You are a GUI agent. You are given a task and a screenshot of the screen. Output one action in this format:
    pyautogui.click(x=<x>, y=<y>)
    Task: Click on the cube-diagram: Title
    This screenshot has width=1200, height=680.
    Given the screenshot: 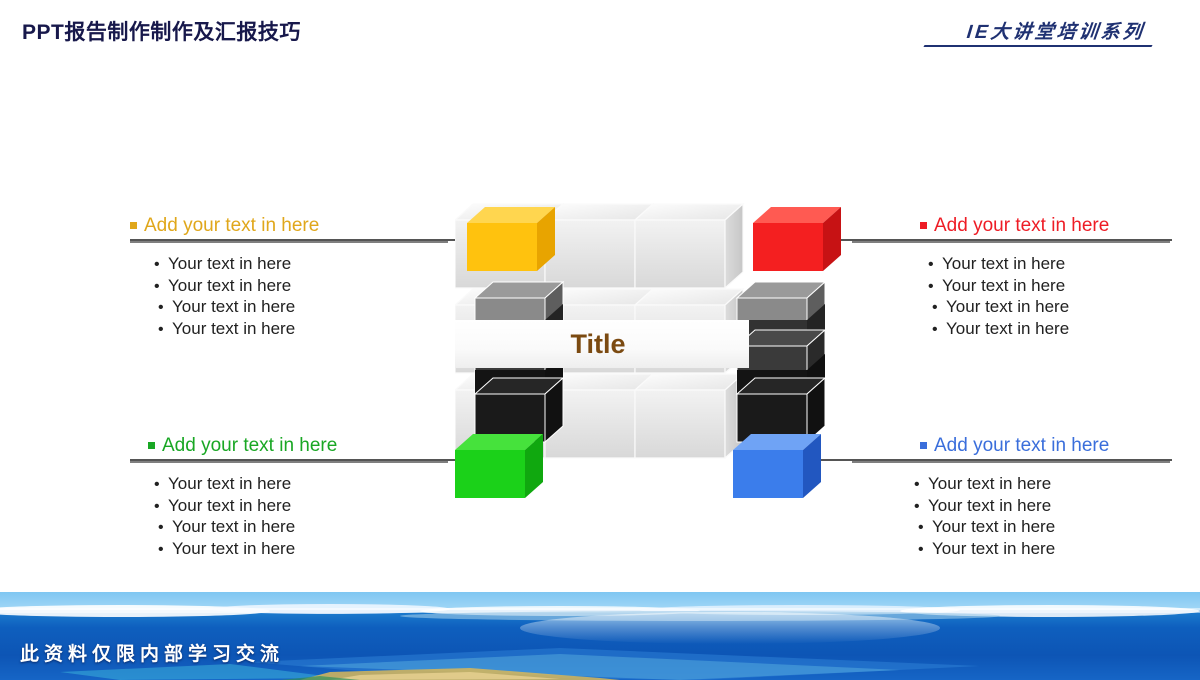 What is the action you would take?
    pyautogui.click(x=654, y=350)
    